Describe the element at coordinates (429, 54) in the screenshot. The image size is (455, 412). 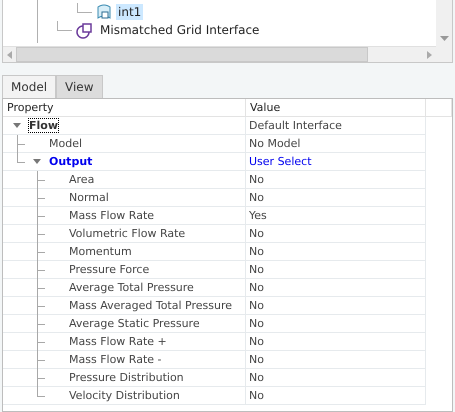
I see `scroll-right-icon` at that location.